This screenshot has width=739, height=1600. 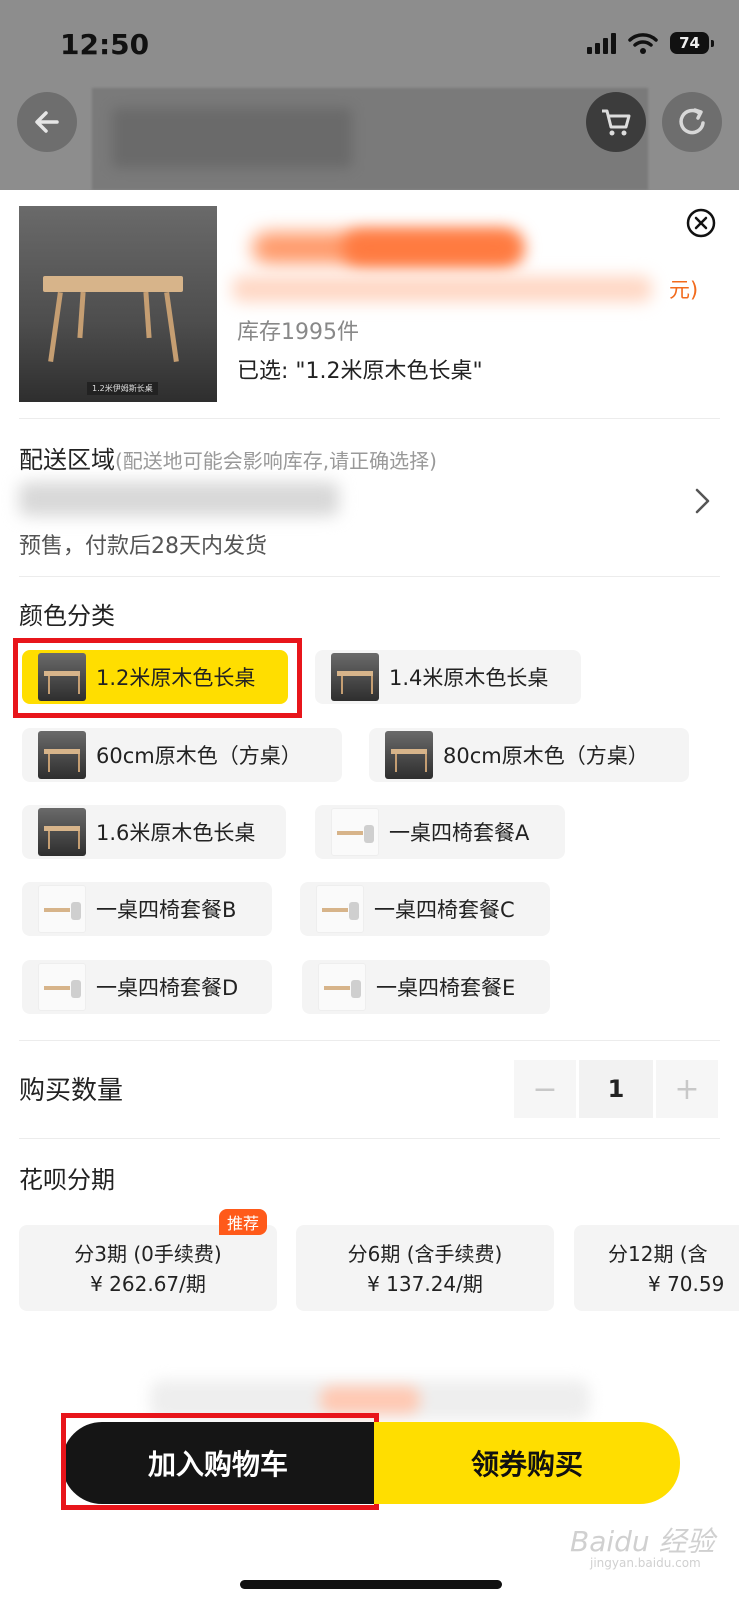 What do you see at coordinates (199, 756) in the screenshot?
I see `option-label: 60cm原木色（方桌）` at bounding box center [199, 756].